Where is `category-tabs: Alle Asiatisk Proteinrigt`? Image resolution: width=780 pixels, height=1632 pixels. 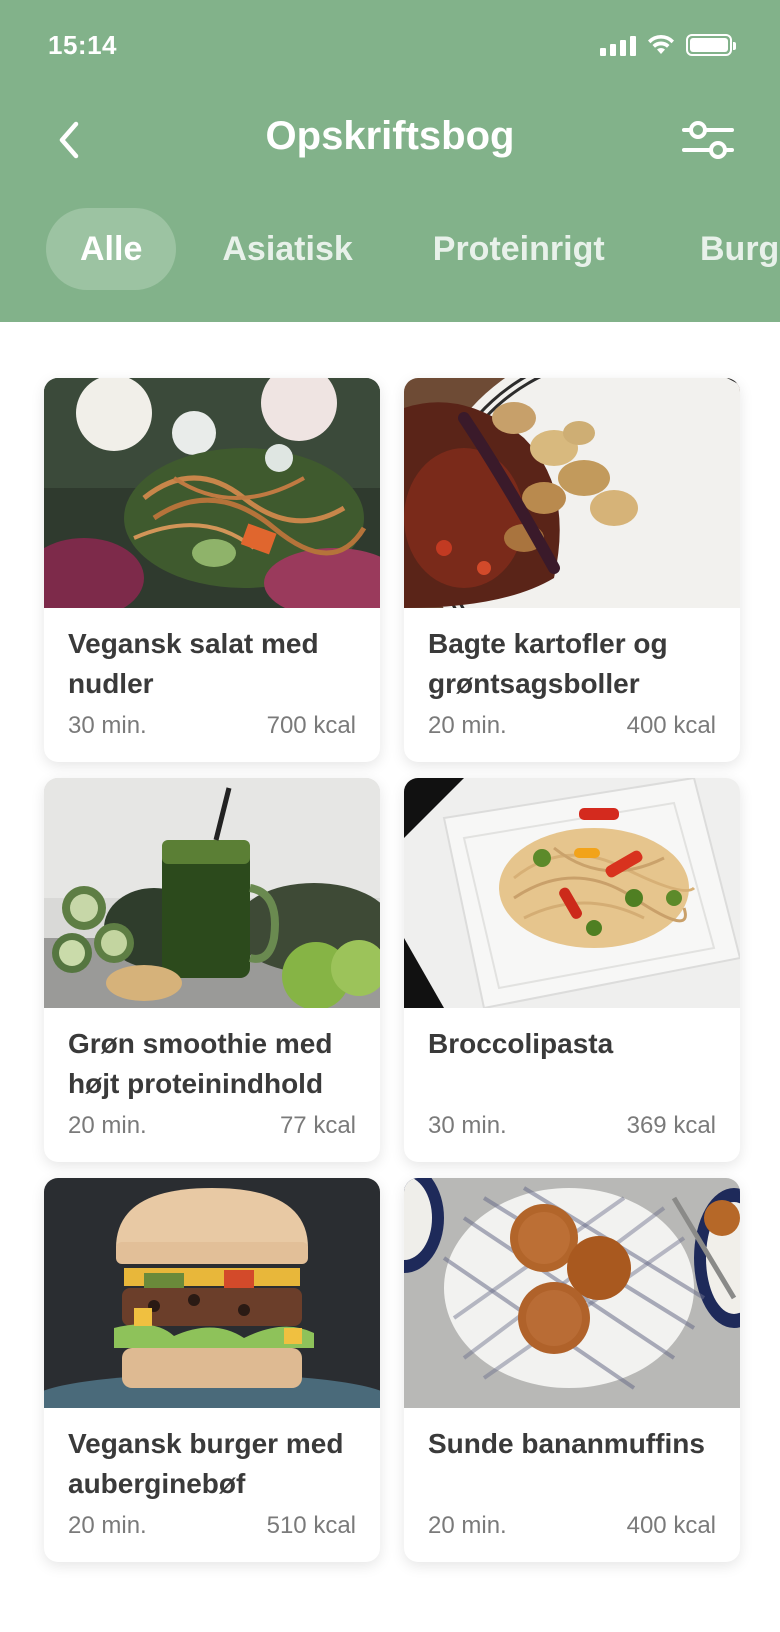
category-tabs: Alle Asiatisk Proteinrigt is located at coordinates (348, 249).